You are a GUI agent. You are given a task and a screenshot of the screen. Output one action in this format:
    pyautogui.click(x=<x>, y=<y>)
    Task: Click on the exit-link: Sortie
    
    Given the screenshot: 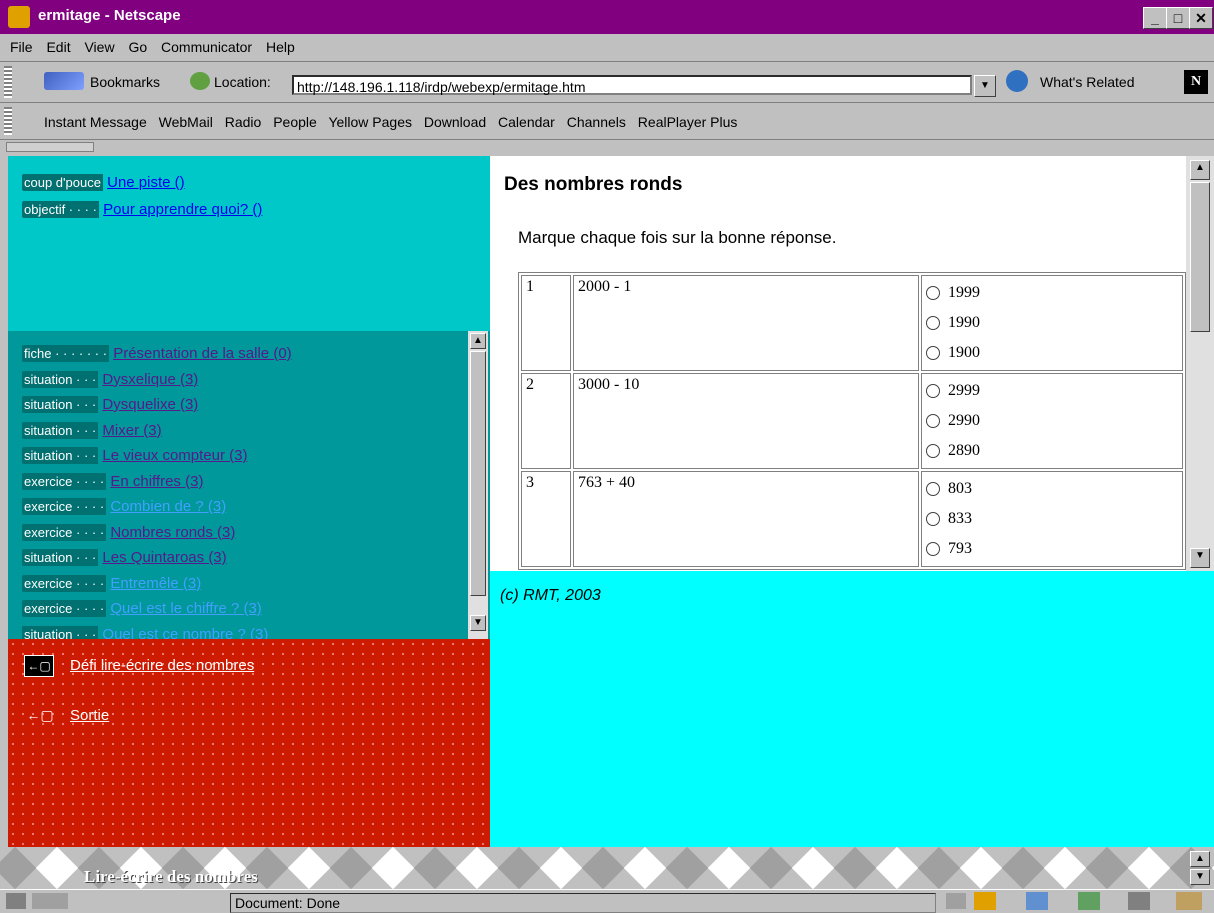 What is the action you would take?
    pyautogui.click(x=89, y=715)
    